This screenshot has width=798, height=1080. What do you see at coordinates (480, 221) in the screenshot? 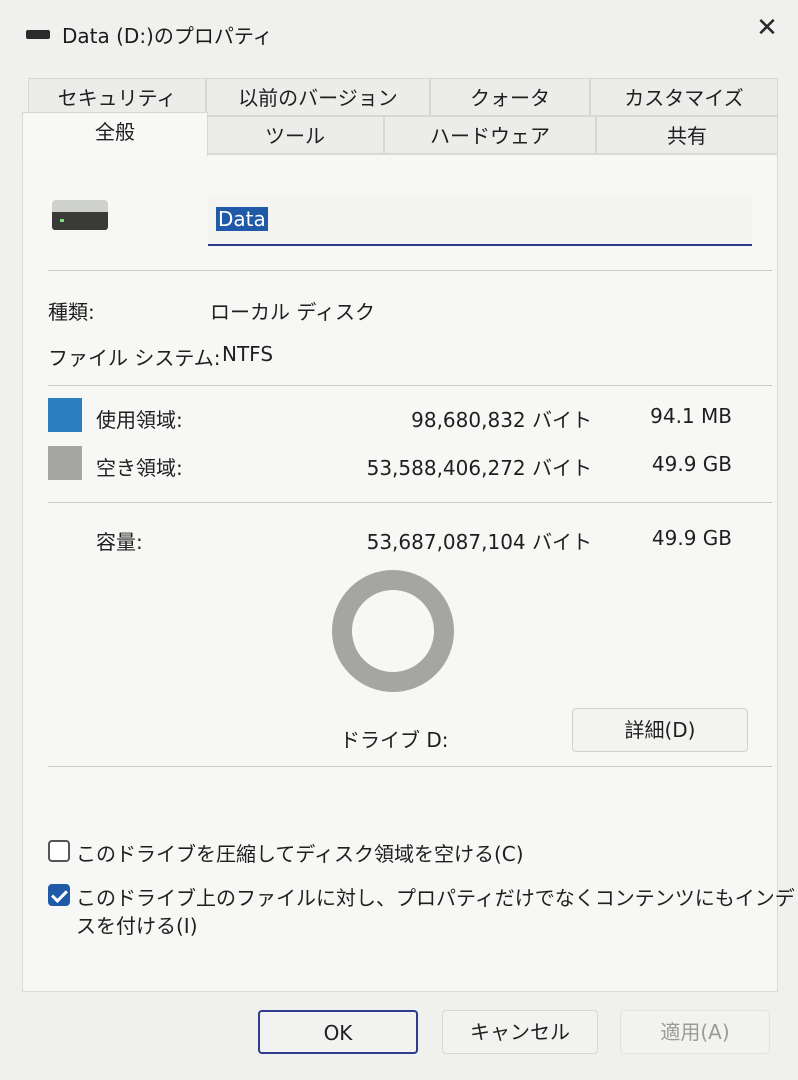
I see `drive-name-input: Data` at bounding box center [480, 221].